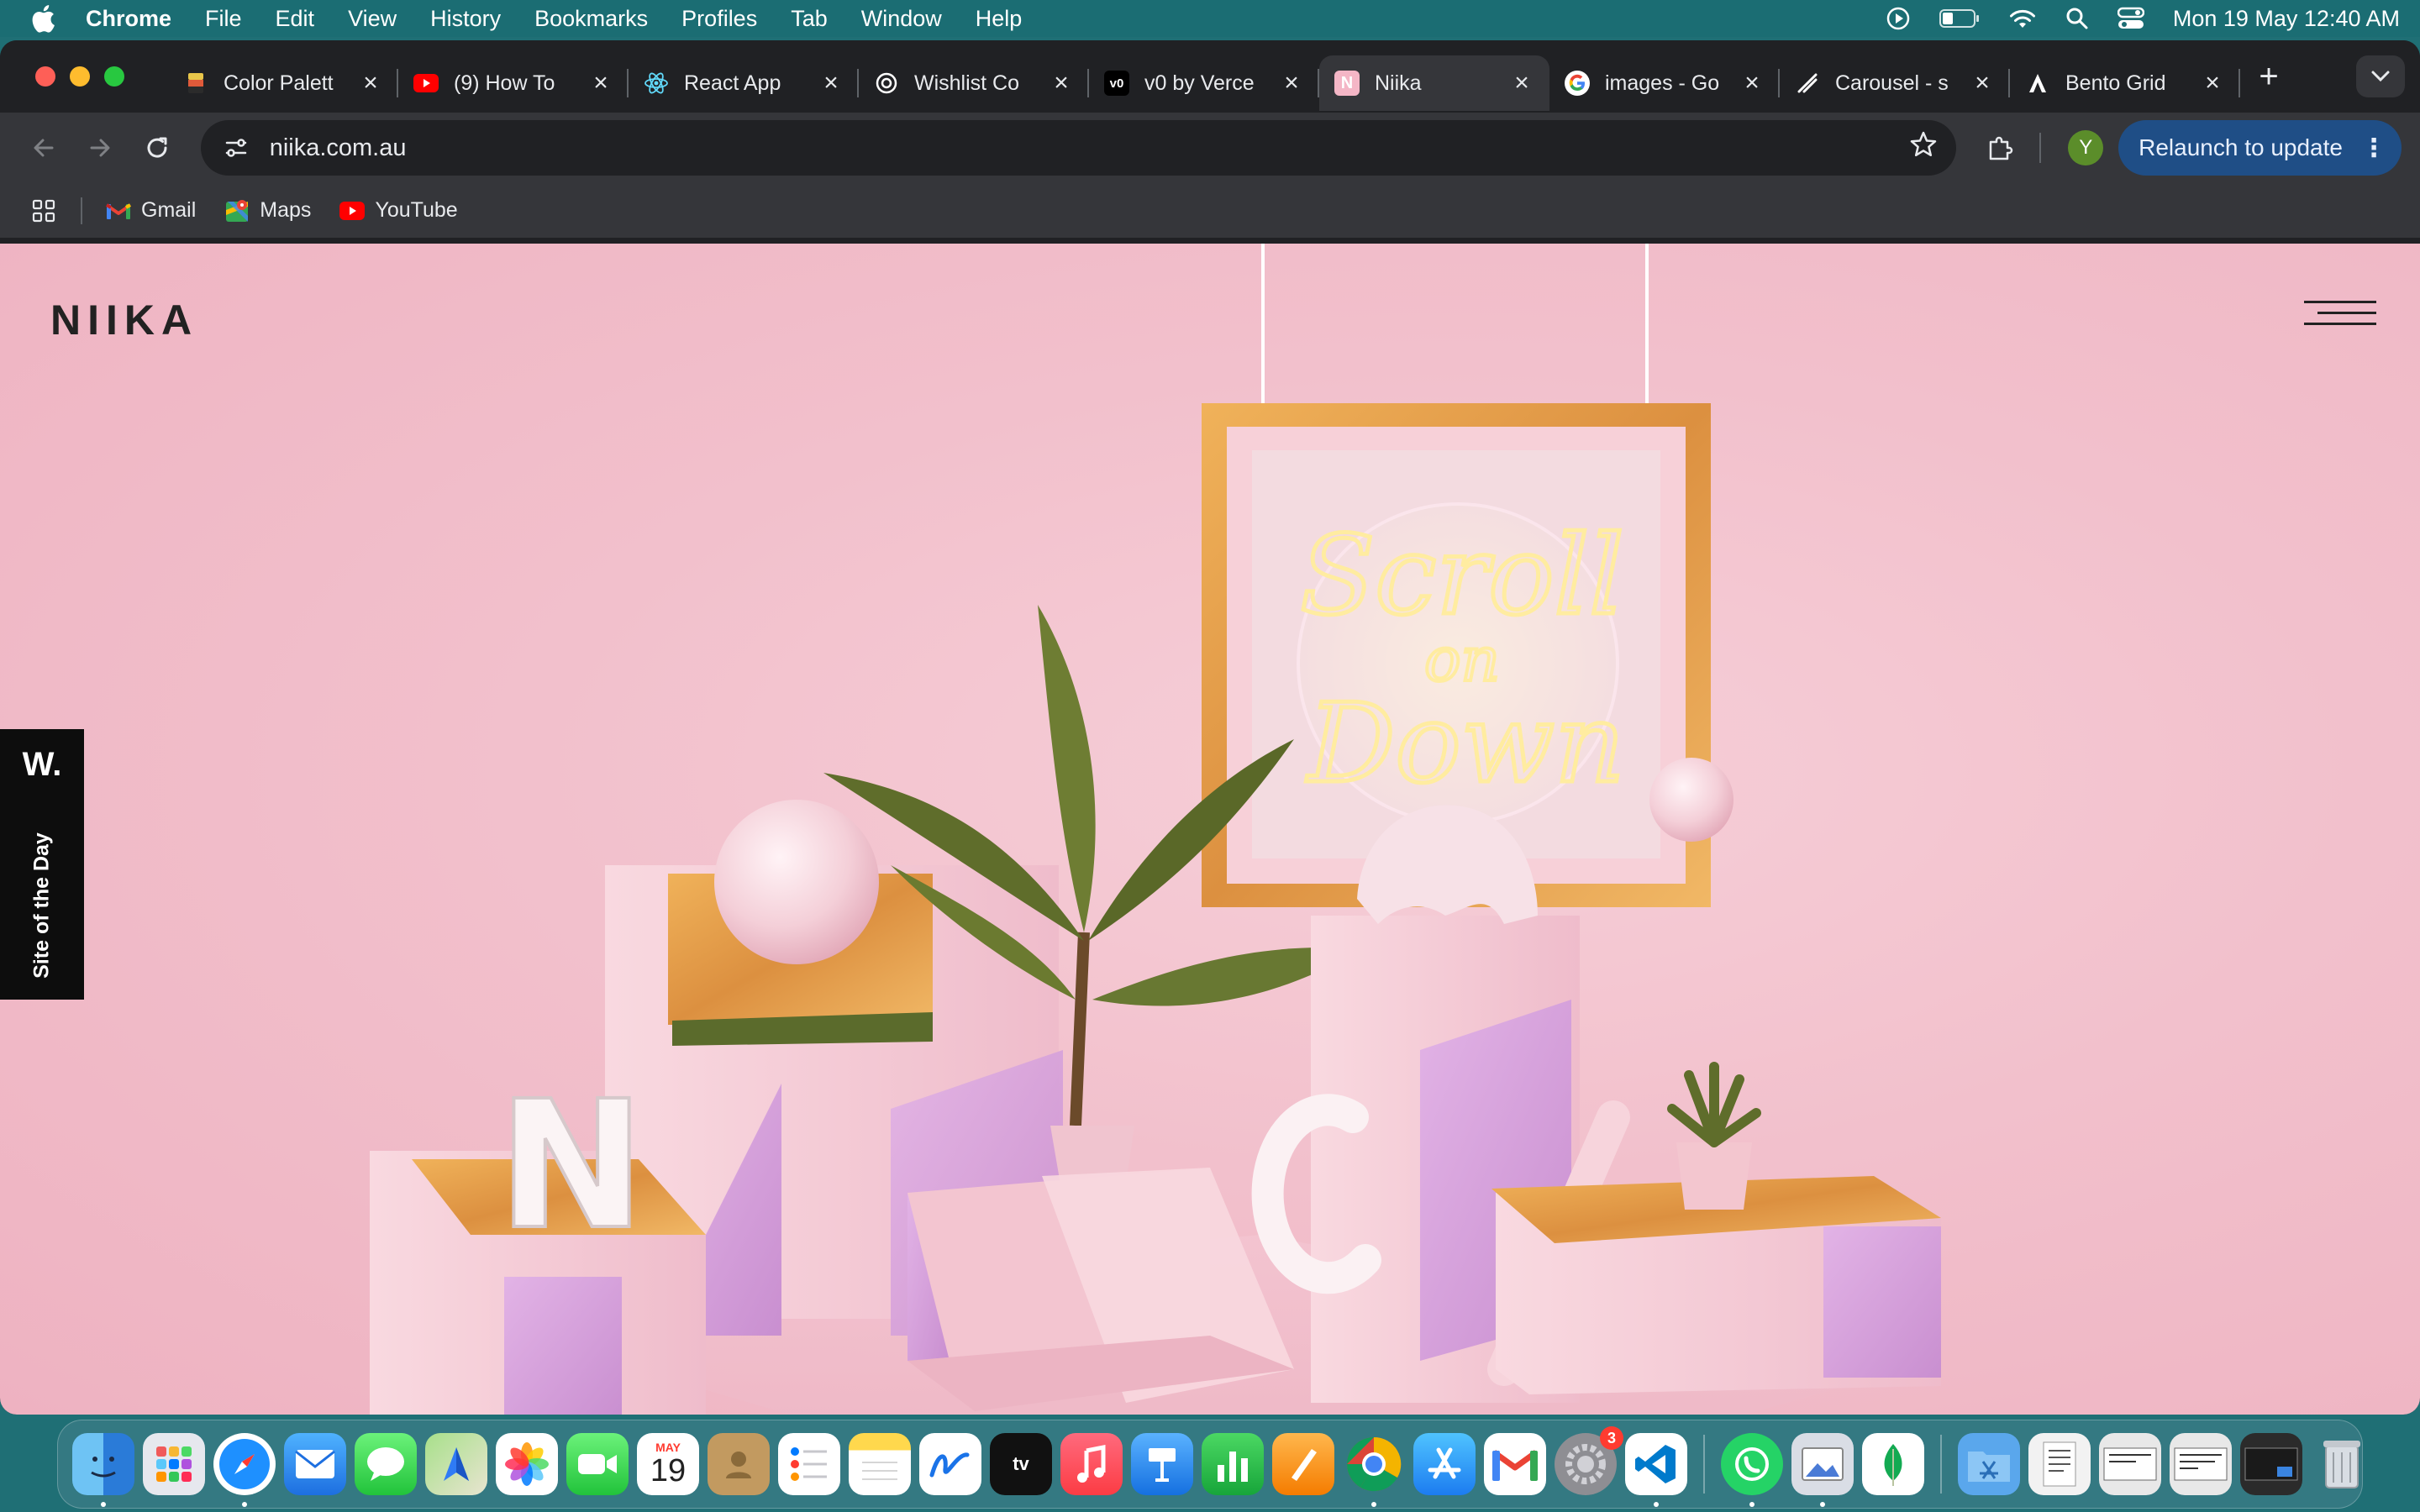 The image size is (2420, 1512). I want to click on dock-pages, so click(1303, 1464).